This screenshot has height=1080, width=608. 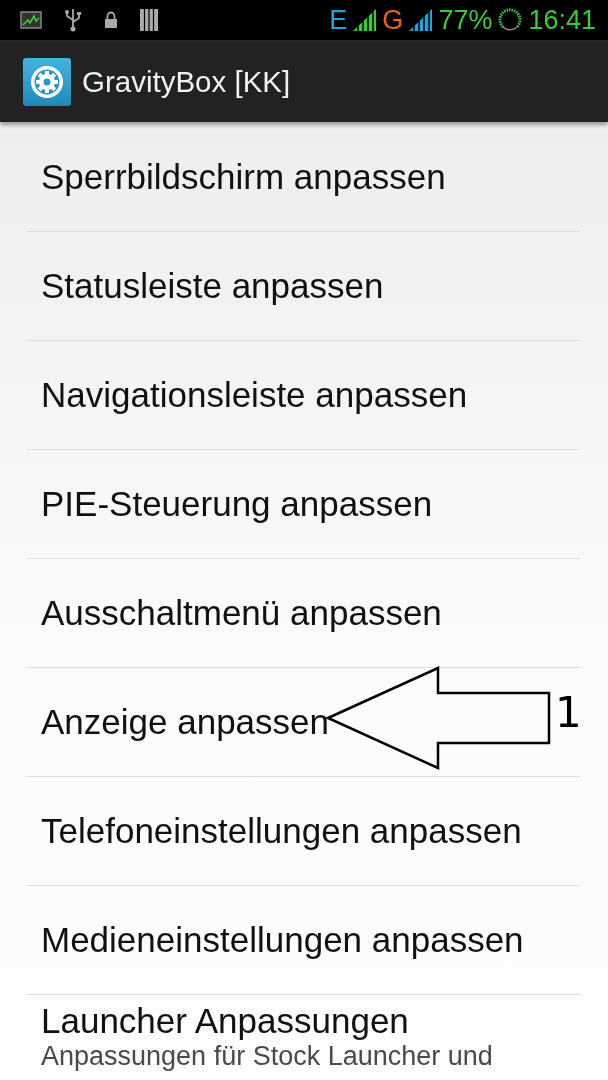 What do you see at coordinates (267, 1056) in the screenshot?
I see `preference-summary: Anpassungen für Stock Launcher und` at bounding box center [267, 1056].